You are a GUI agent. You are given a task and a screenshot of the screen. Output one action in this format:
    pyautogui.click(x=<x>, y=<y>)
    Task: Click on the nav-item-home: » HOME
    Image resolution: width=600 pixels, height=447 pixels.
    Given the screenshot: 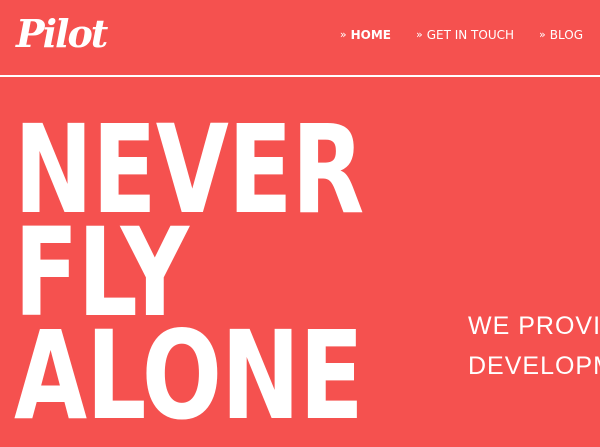 What is the action you would take?
    pyautogui.click(x=365, y=35)
    